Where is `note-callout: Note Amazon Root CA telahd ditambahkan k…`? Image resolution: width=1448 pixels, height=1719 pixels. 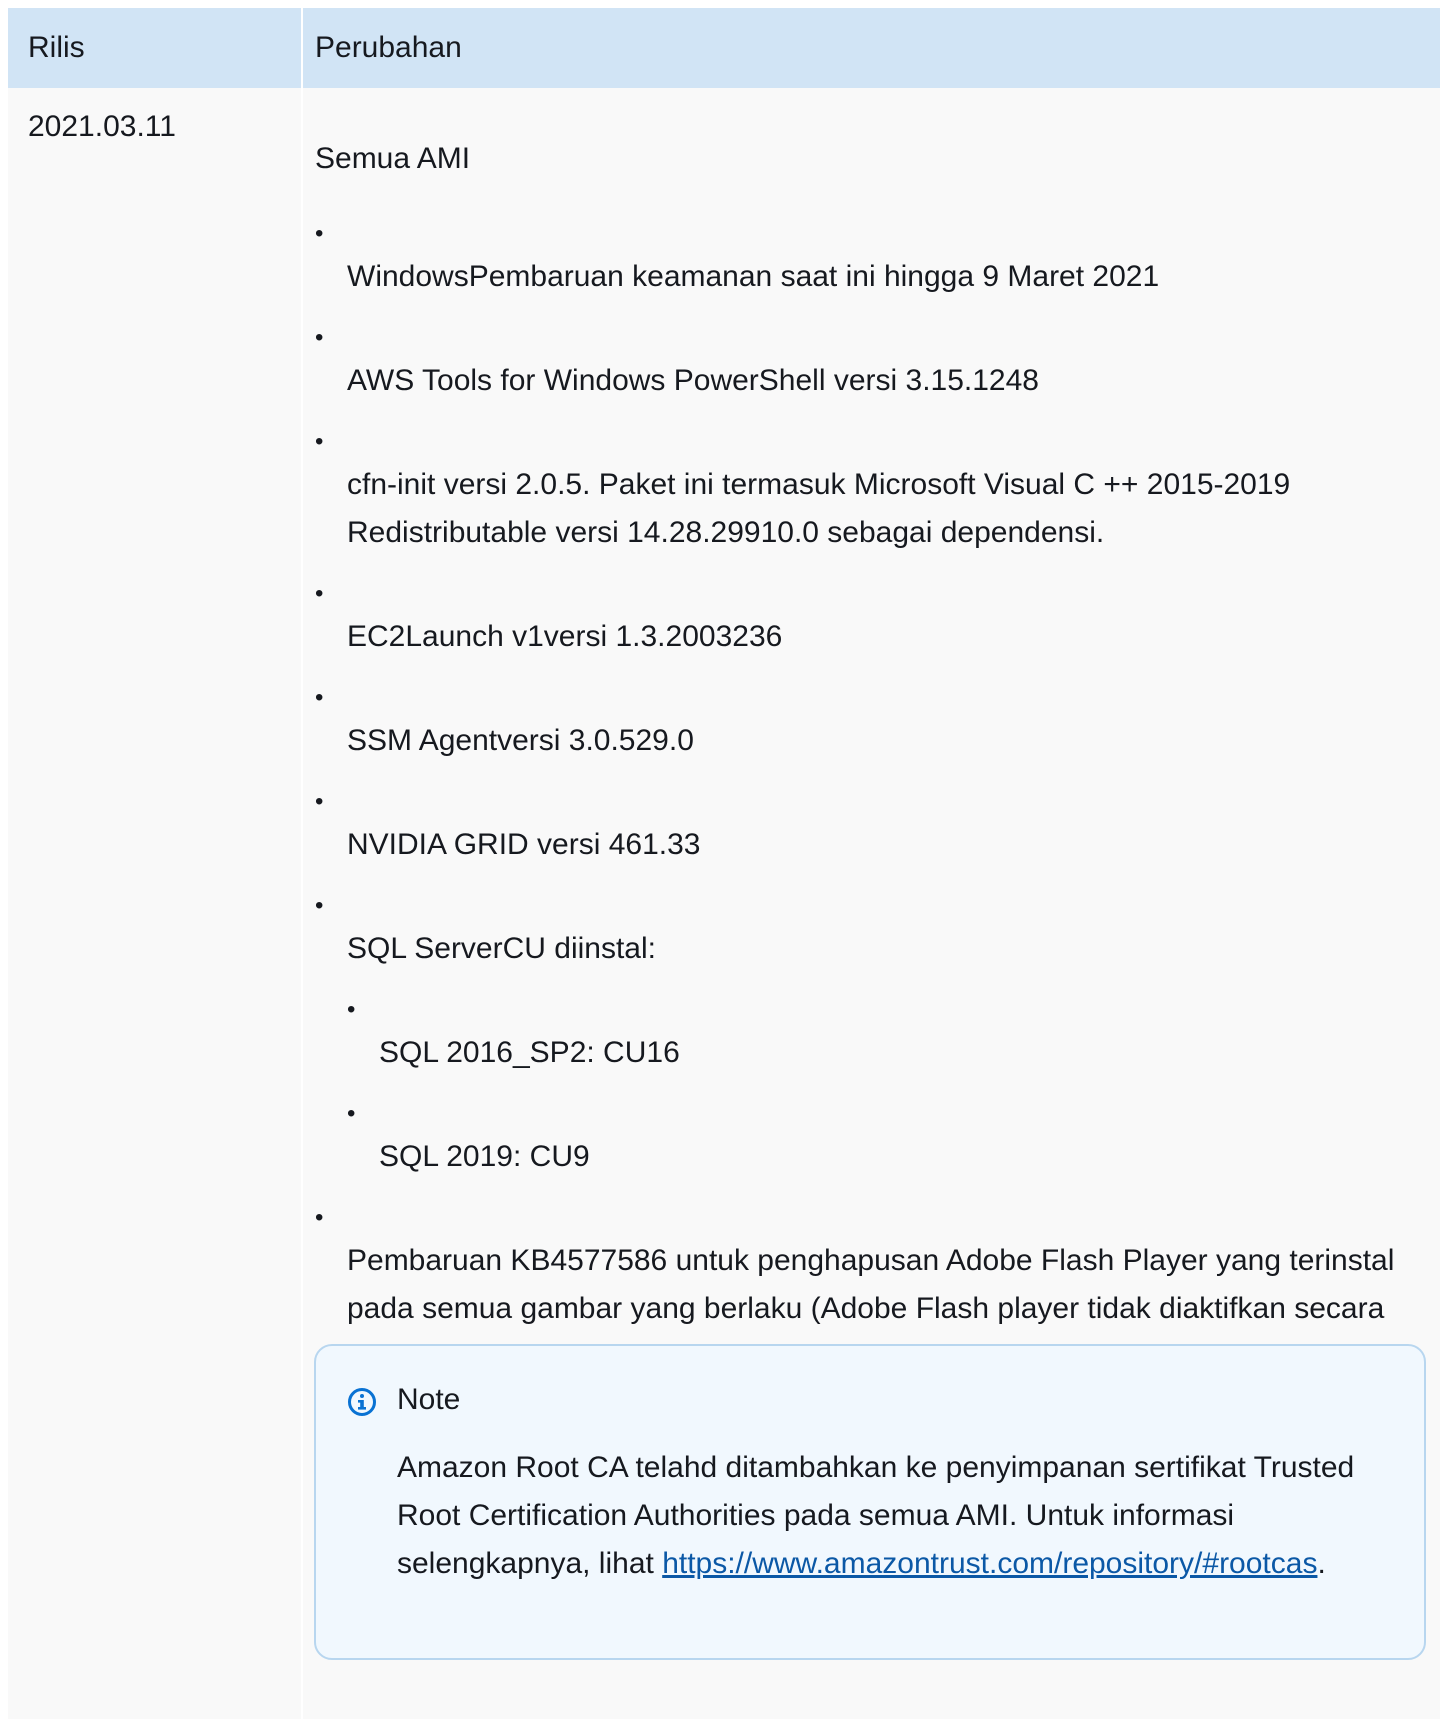
note-callout: Note Amazon Root CA telahd ditambahkan k… is located at coordinates (870, 1502).